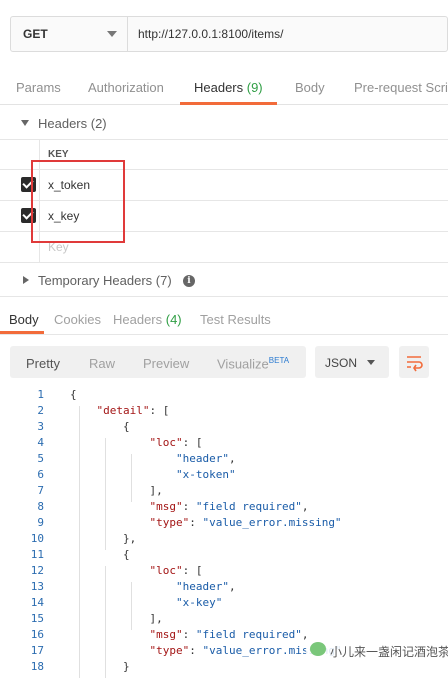  What do you see at coordinates (279, 360) in the screenshot?
I see `beta-badge: BETA` at bounding box center [279, 360].